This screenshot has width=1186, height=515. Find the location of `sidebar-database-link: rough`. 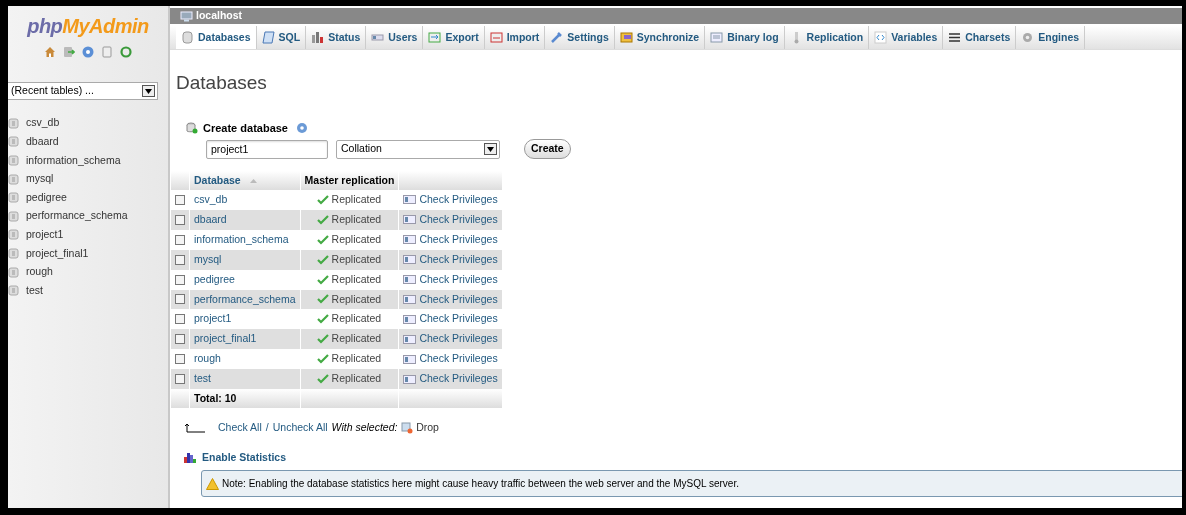

sidebar-database-link: rough is located at coordinates (88, 272).